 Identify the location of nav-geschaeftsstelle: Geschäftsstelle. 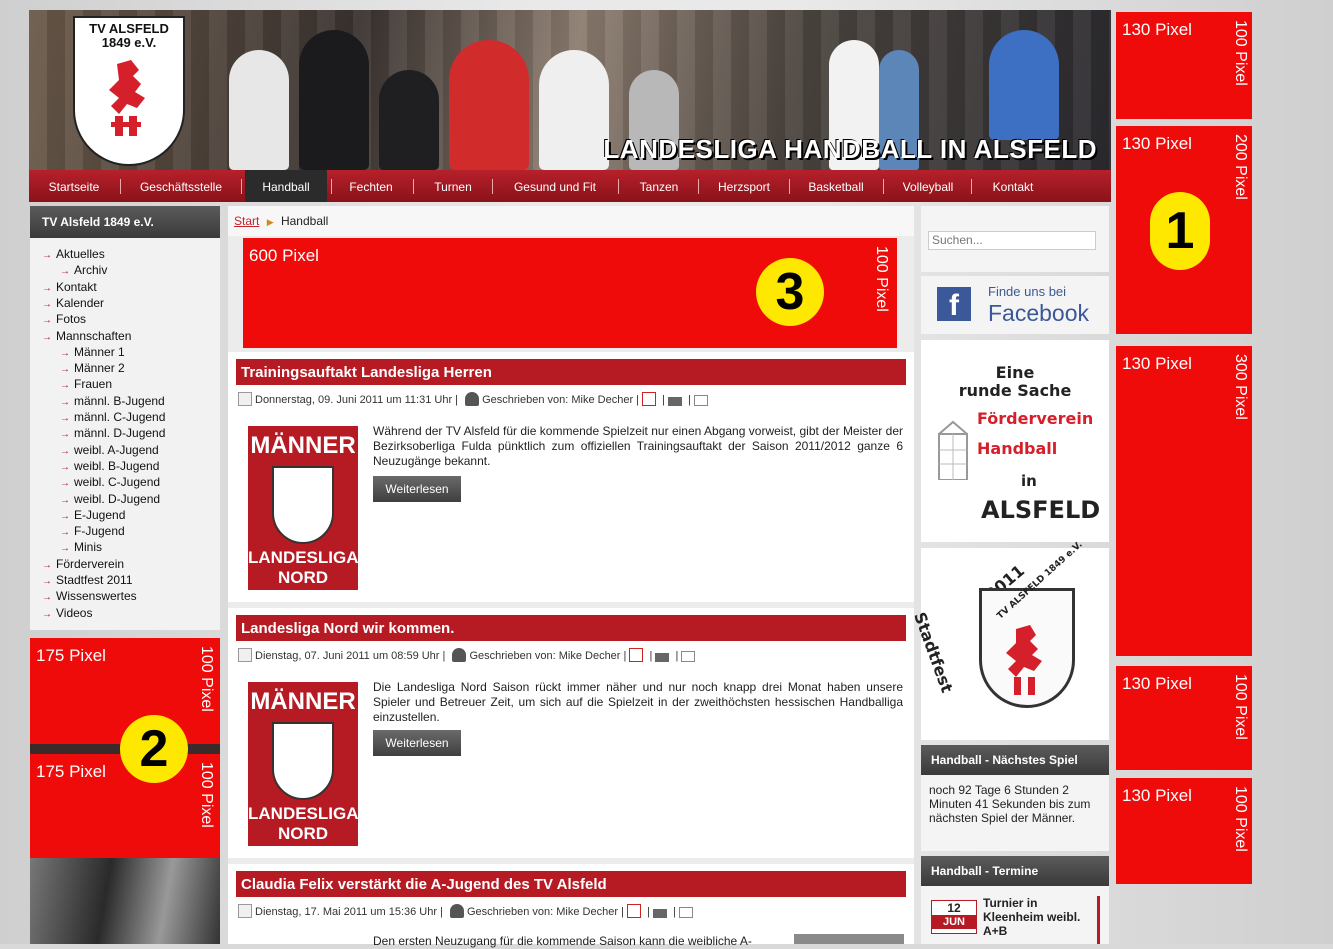
(181, 186).